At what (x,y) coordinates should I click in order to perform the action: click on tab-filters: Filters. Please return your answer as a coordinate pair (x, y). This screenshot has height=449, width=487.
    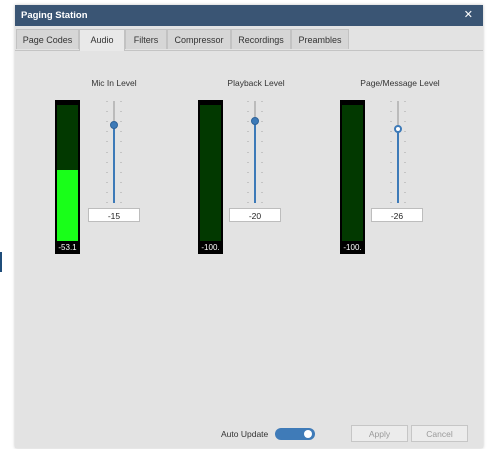
    Looking at the image, I should click on (146, 39).